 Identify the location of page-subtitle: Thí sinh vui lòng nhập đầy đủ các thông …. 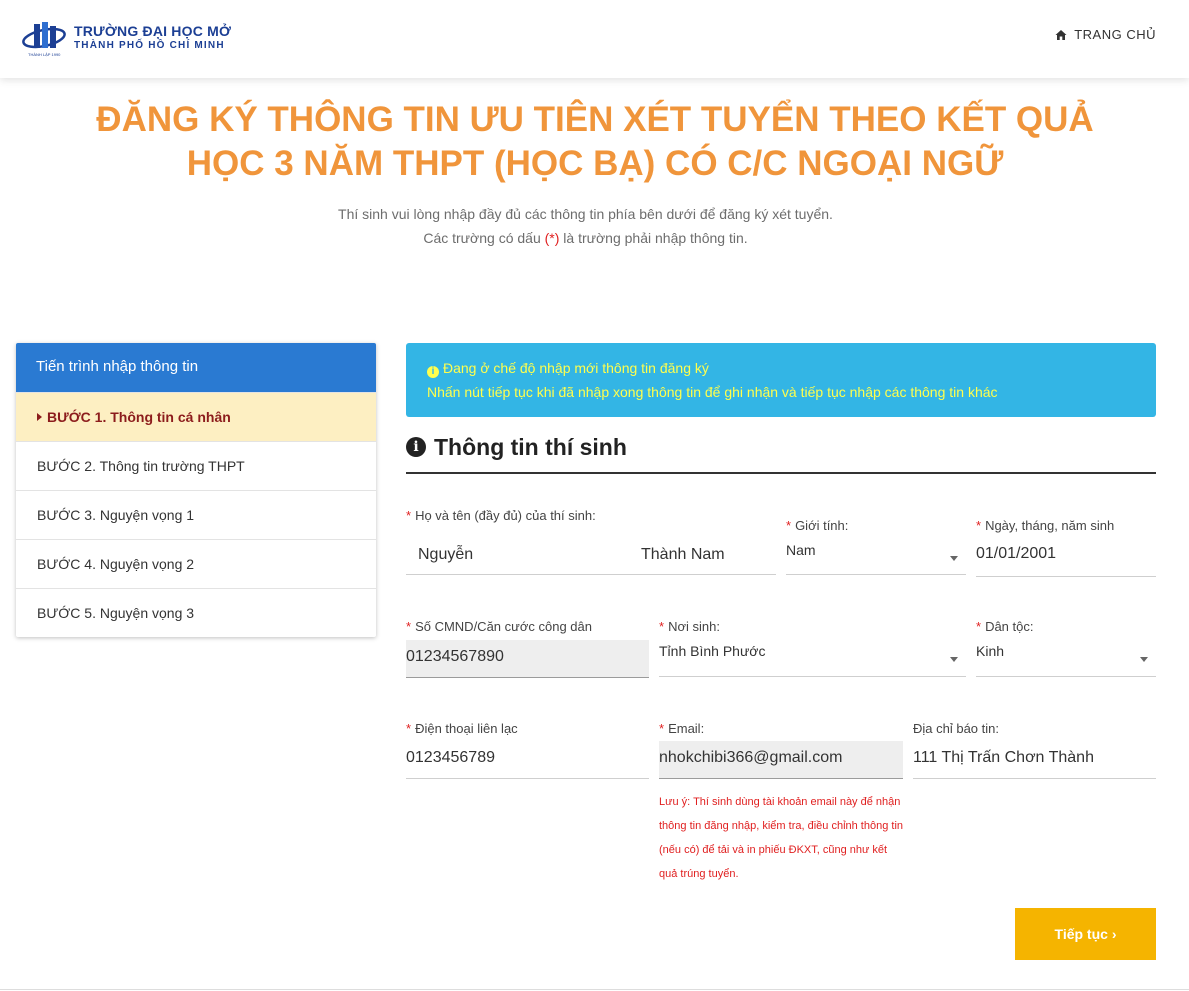
(585, 226).